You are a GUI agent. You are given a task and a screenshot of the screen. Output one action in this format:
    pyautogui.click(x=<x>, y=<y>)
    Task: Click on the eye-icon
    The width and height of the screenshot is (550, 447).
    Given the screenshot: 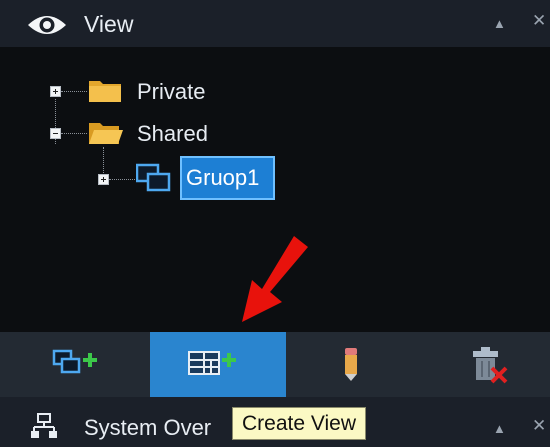 What is the action you would take?
    pyautogui.click(x=47, y=25)
    